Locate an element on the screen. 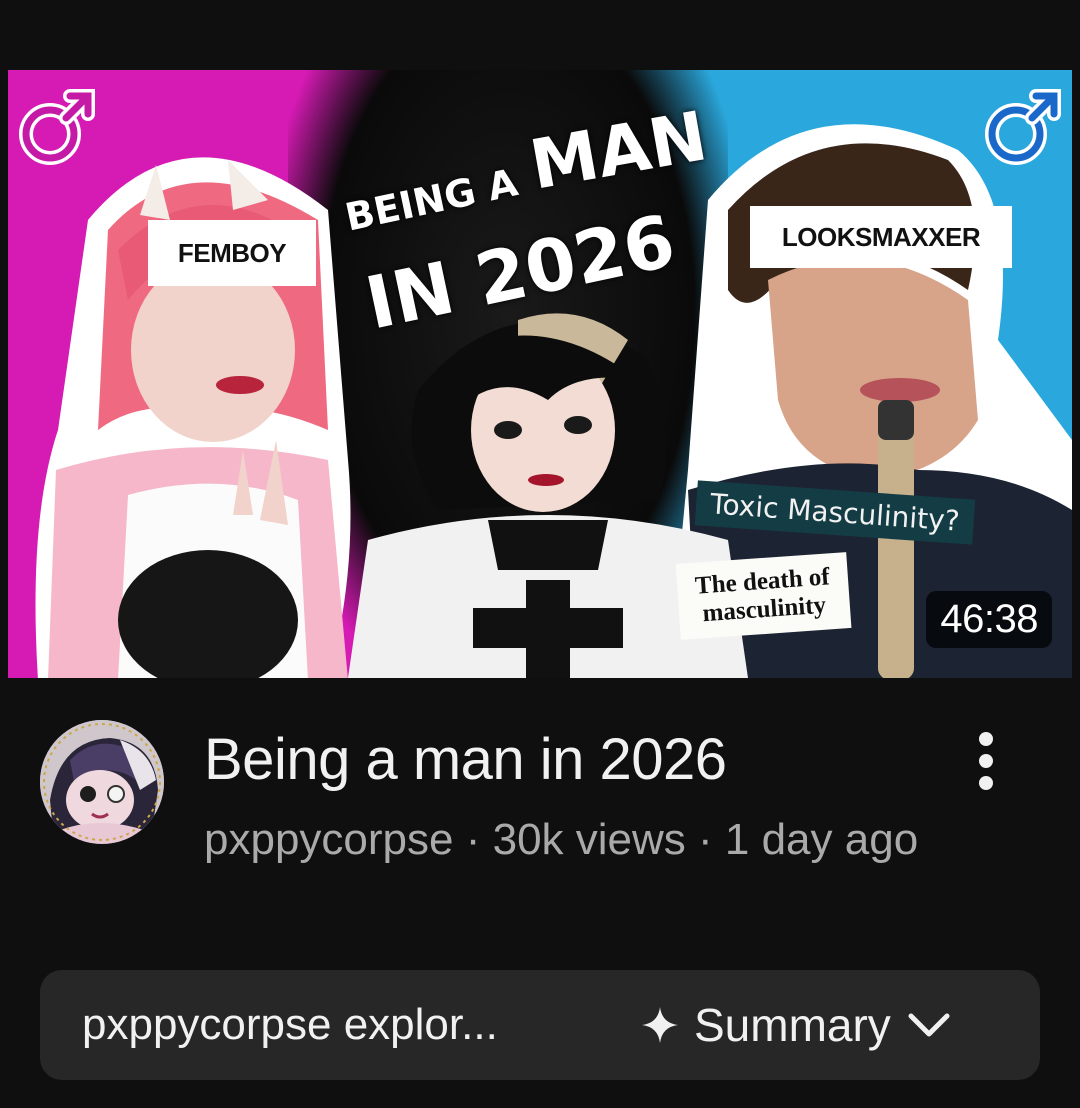 The height and width of the screenshot is (1108, 1080). video-title: Being a man in 2026 is located at coordinates (465, 759).